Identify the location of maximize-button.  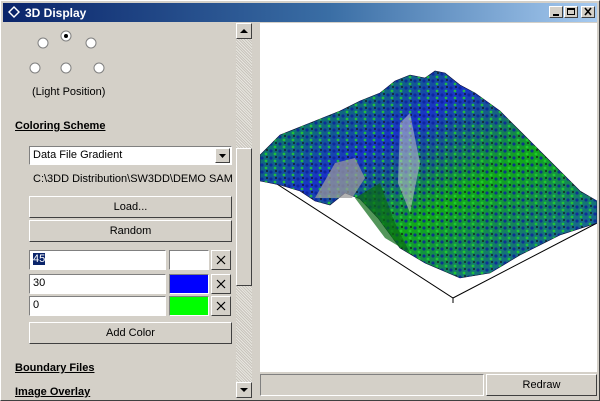
(571, 12).